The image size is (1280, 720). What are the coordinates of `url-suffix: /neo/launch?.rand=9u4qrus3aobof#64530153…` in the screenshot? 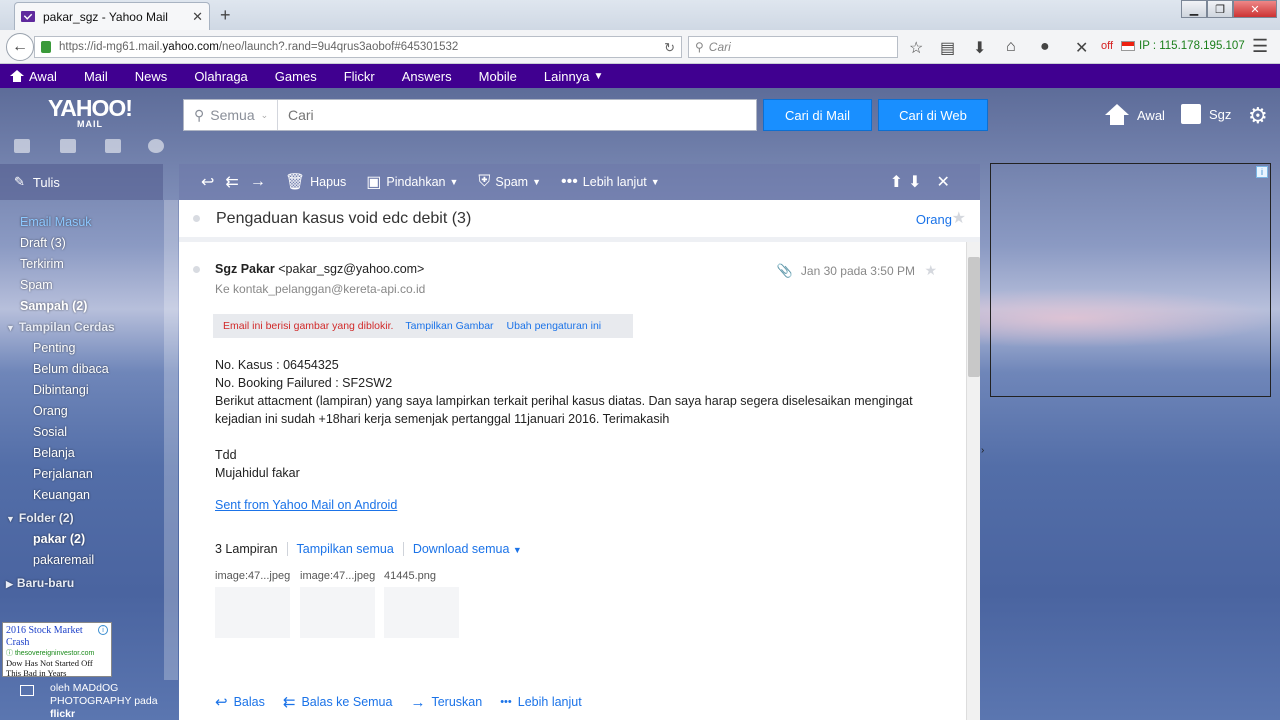 It's located at (338, 47).